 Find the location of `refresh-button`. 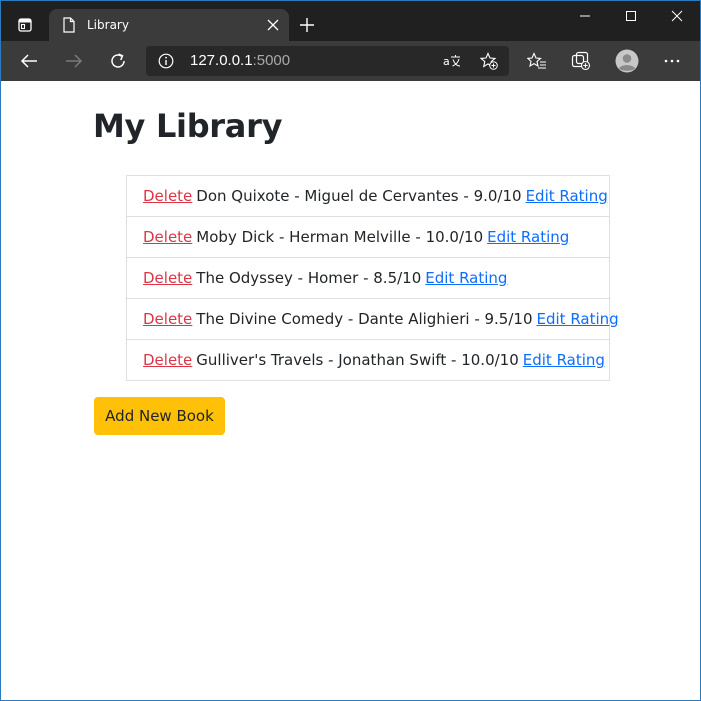

refresh-button is located at coordinates (118, 61).